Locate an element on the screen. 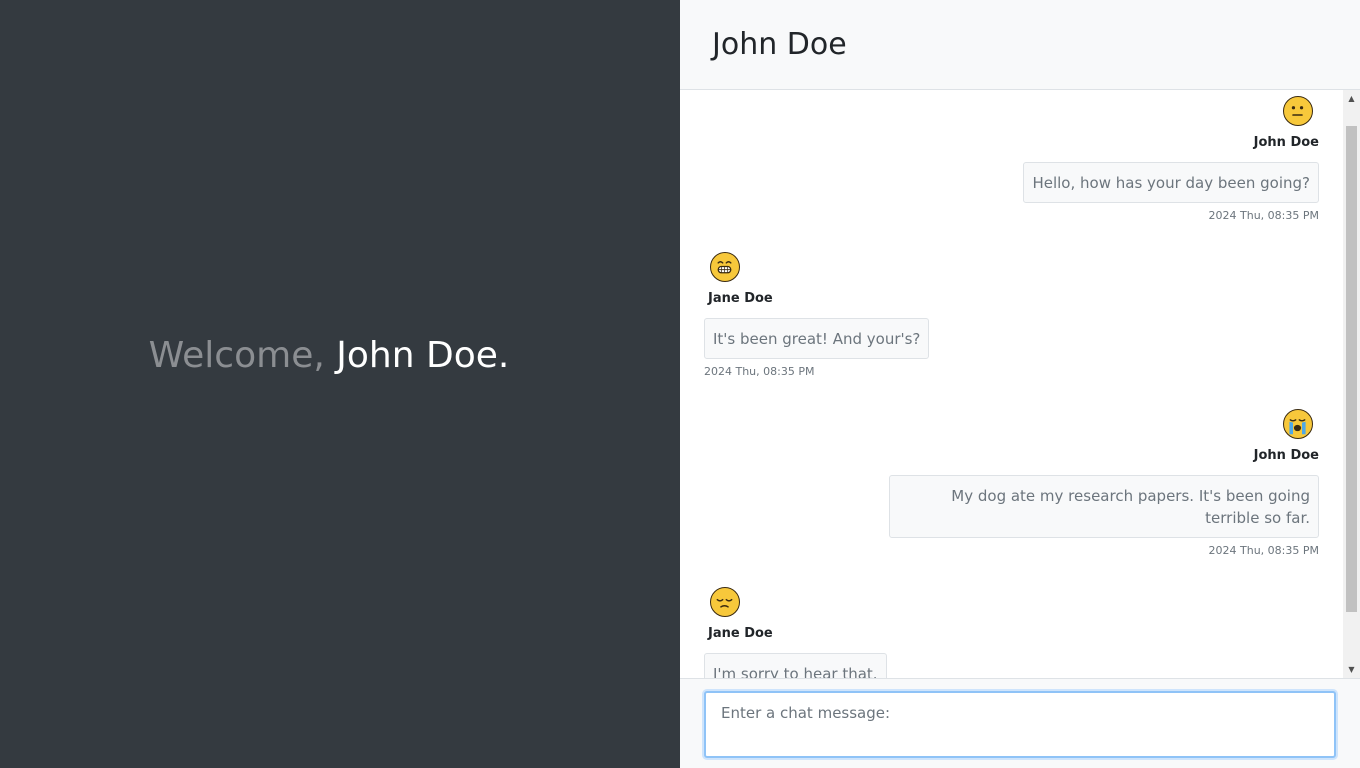 Image resolution: width=1360 pixels, height=768 pixels. welcome-user-name: John Doe. is located at coordinates (423, 355).